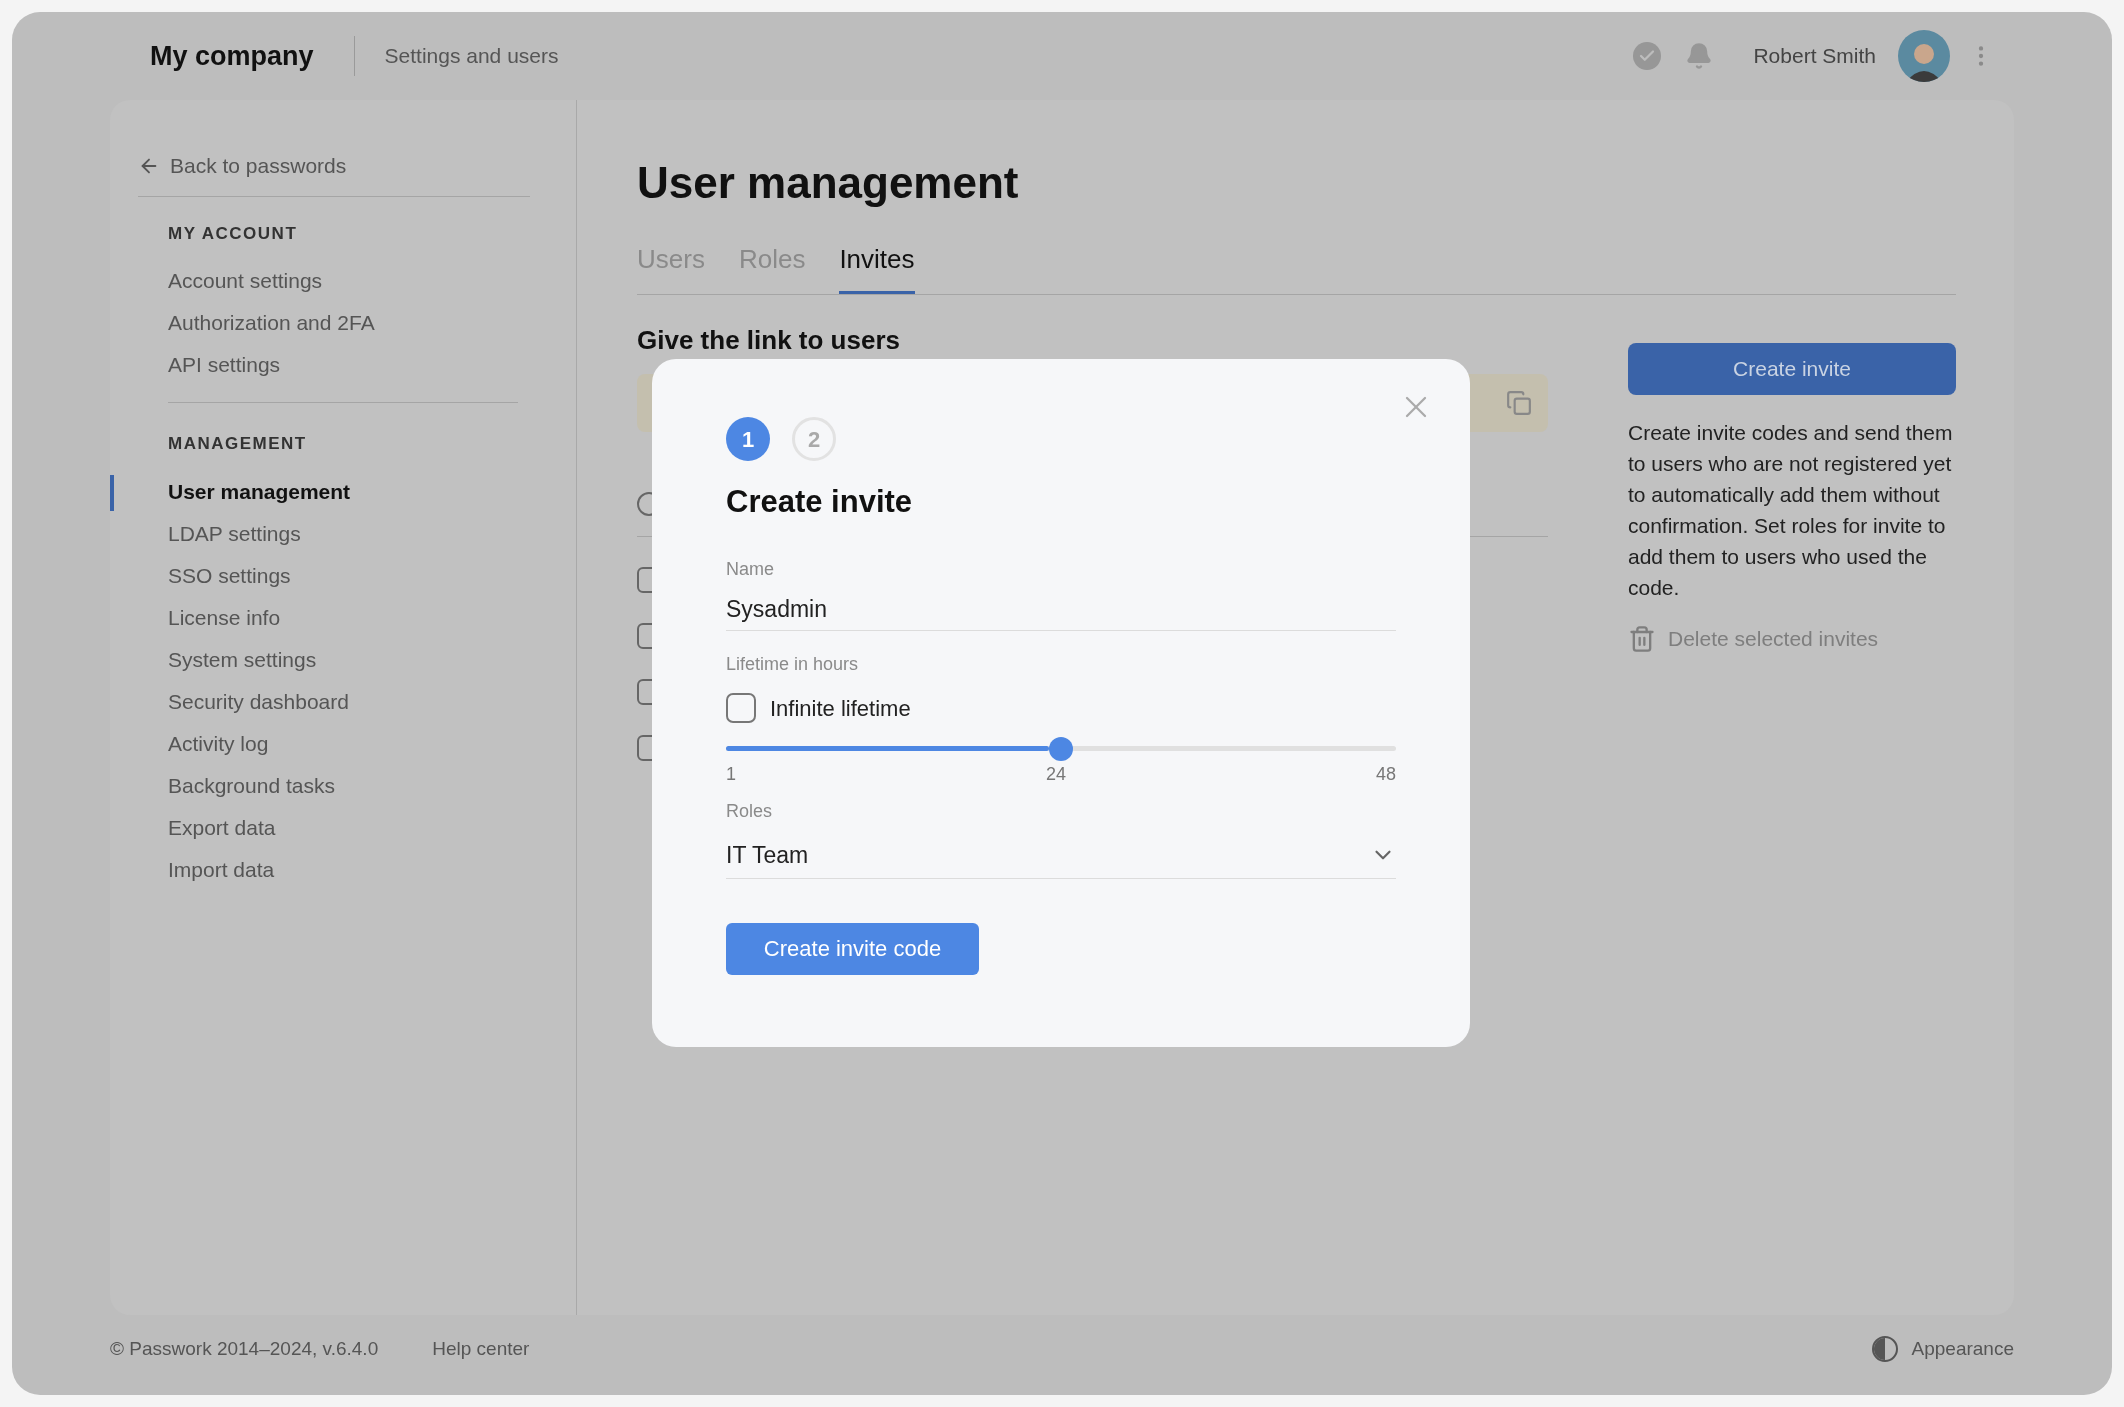  Describe the element at coordinates (741, 708) in the screenshot. I see `checkbox` at that location.